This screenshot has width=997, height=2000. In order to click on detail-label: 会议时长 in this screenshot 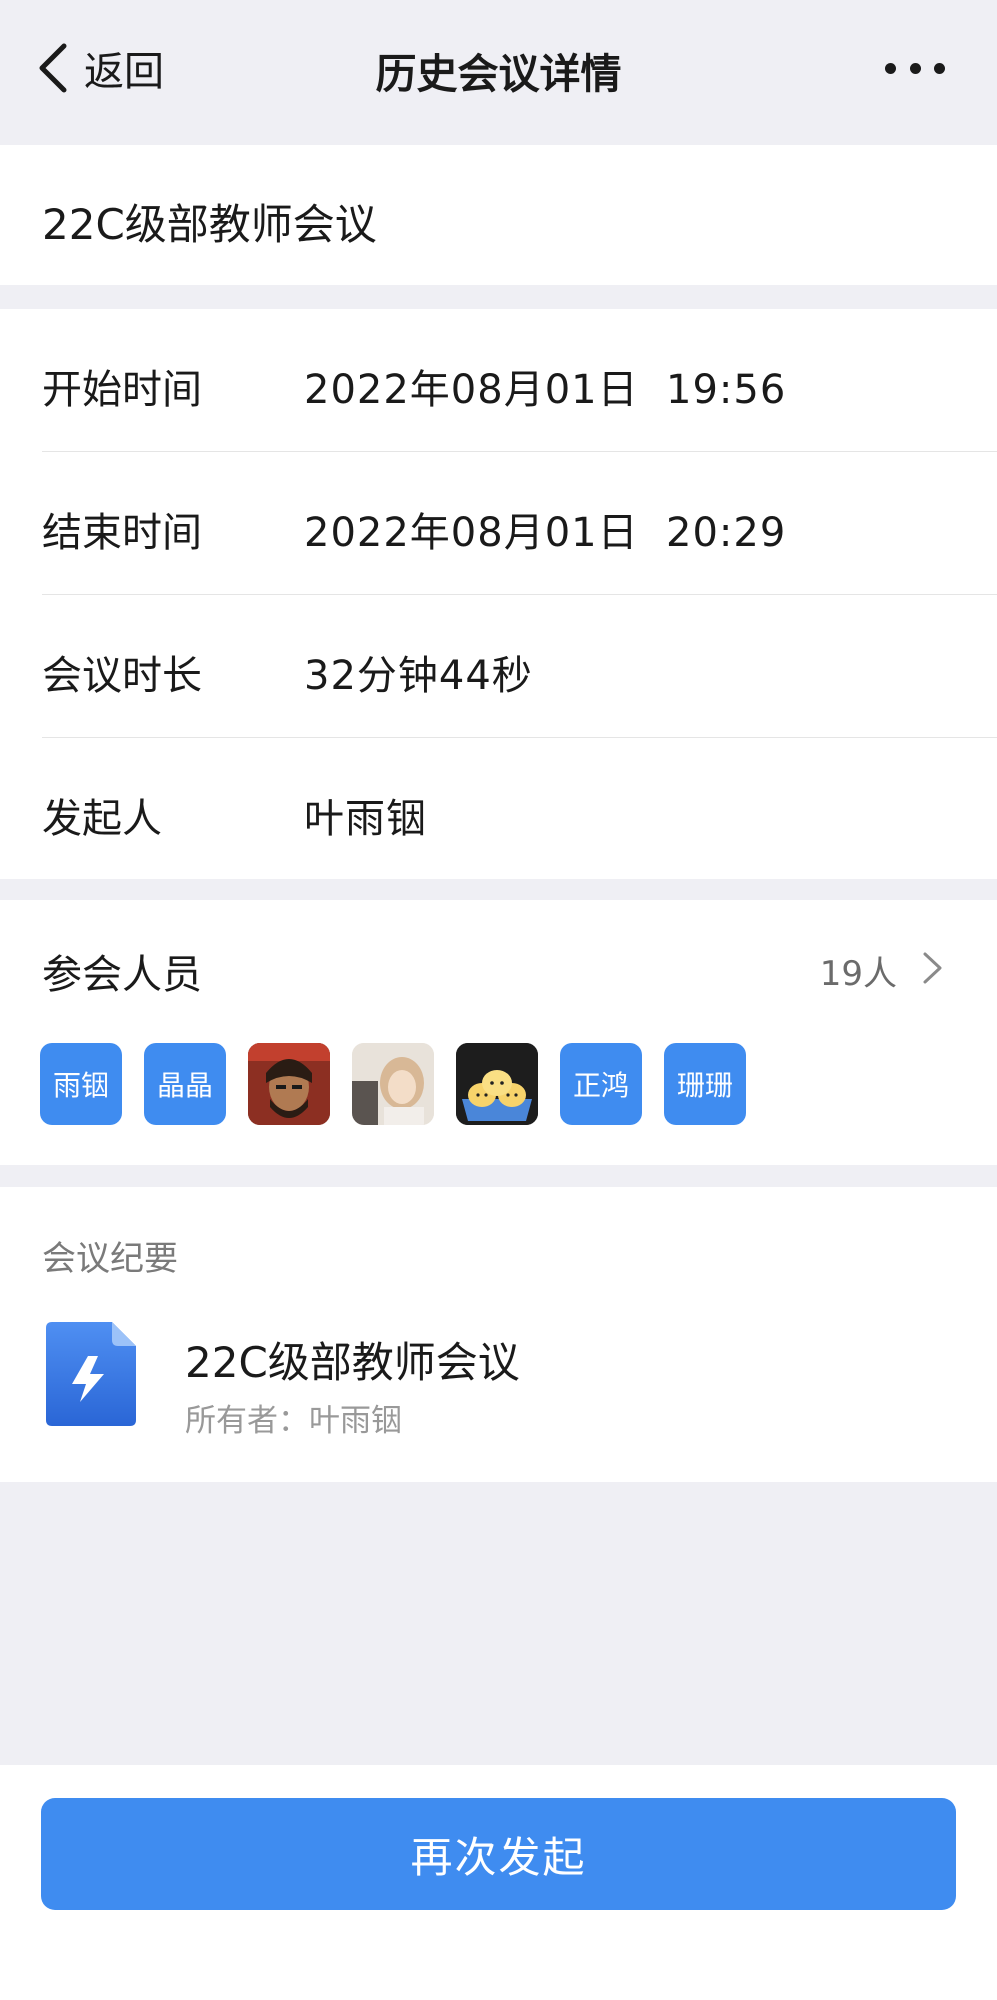, I will do `click(122, 676)`.